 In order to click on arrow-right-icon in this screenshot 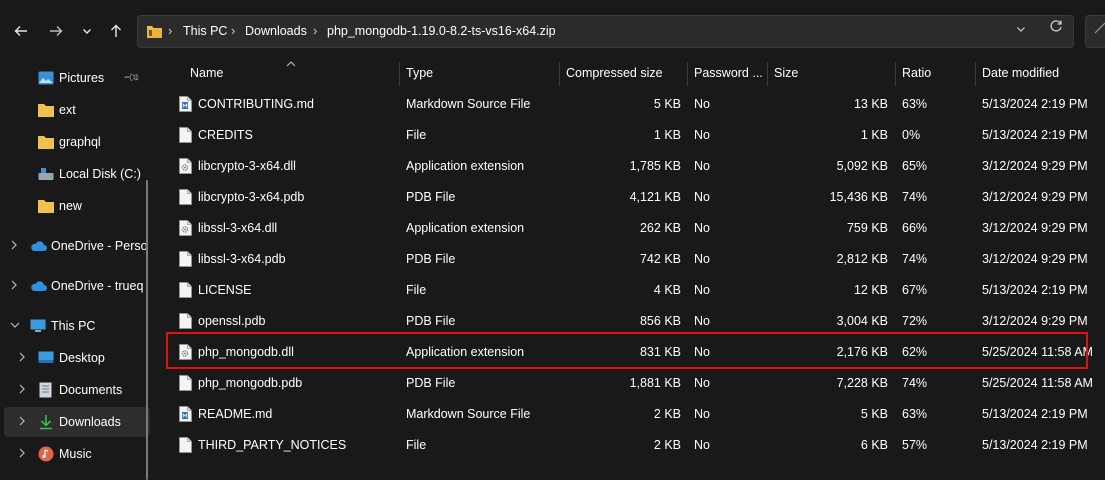, I will do `click(56, 31)`.